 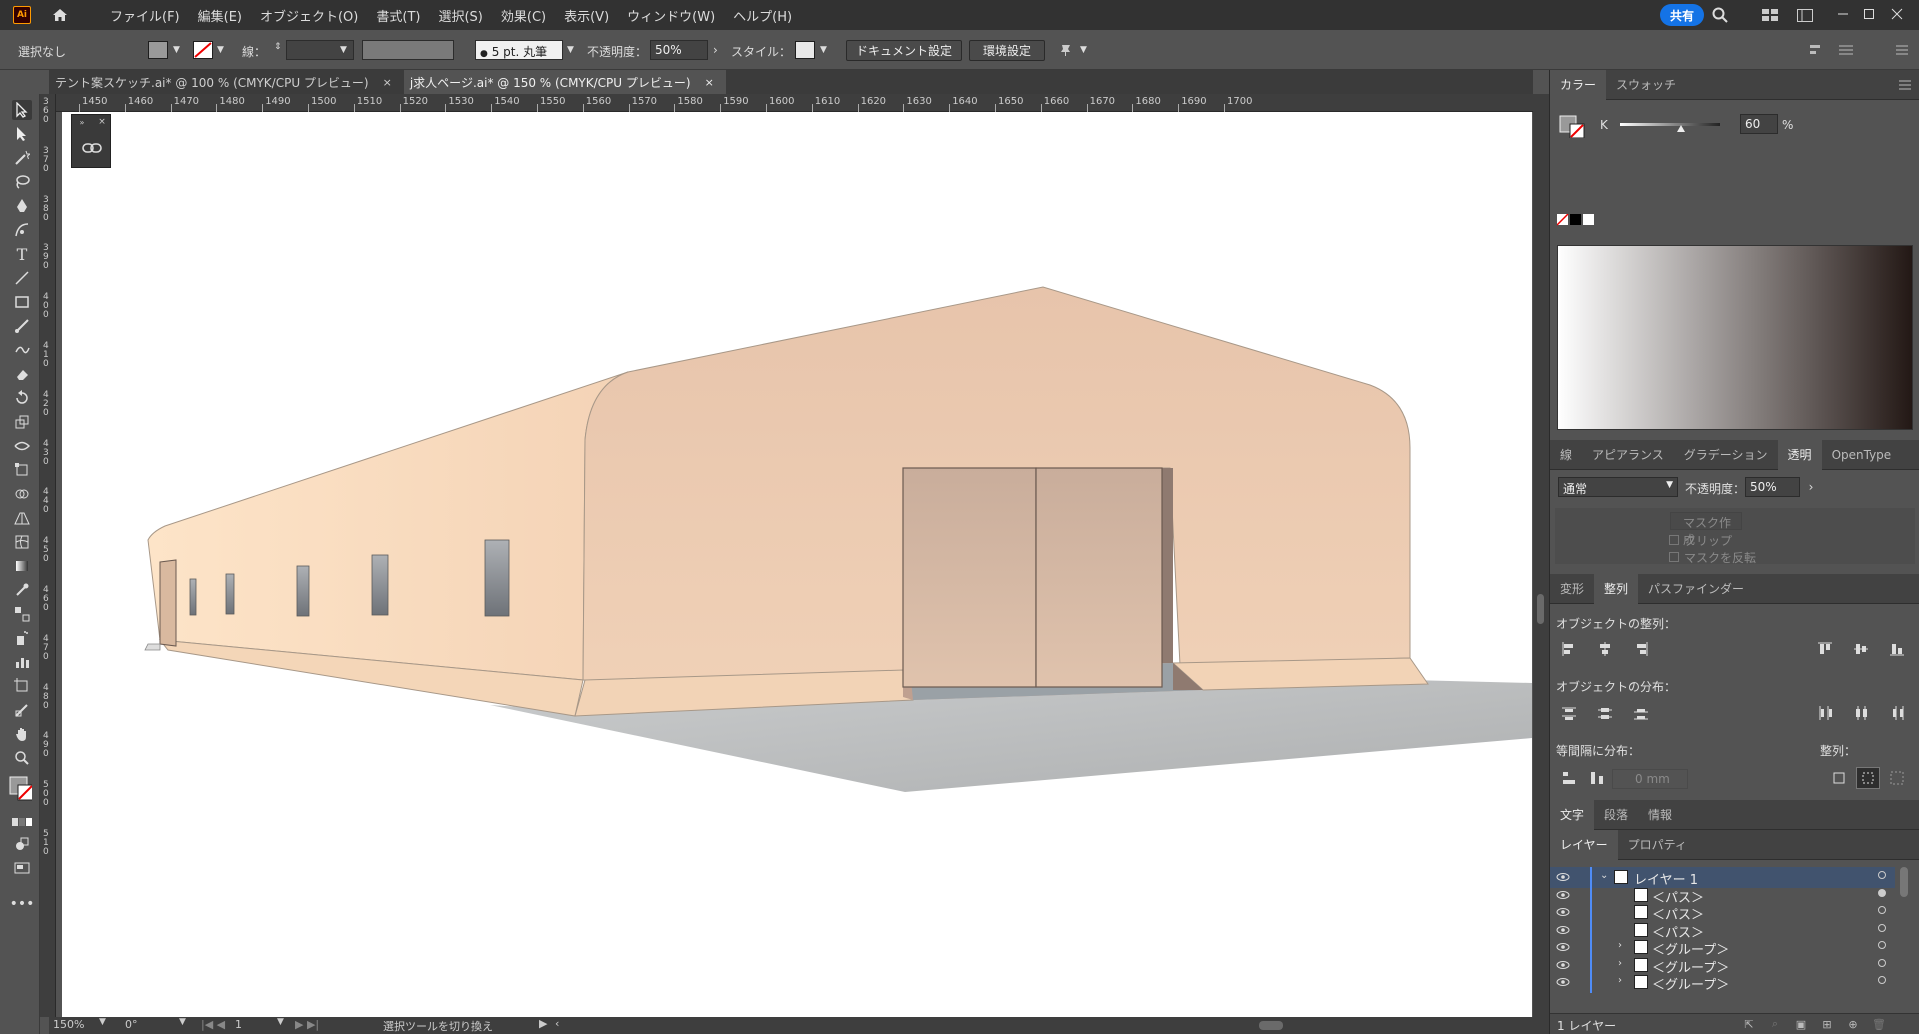 I want to click on side-wall, so click(x=388, y=526).